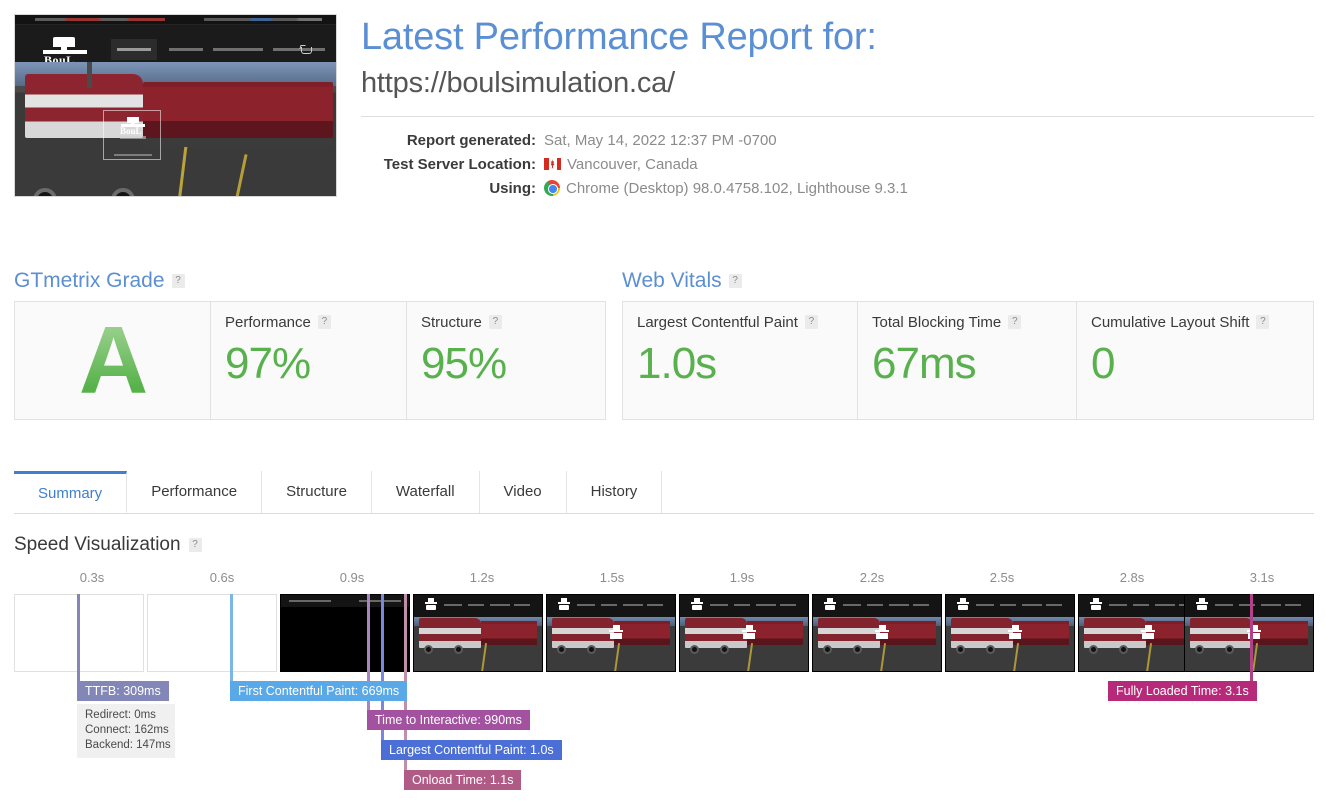  I want to click on thumbnail-topbar-left, so click(100, 19).